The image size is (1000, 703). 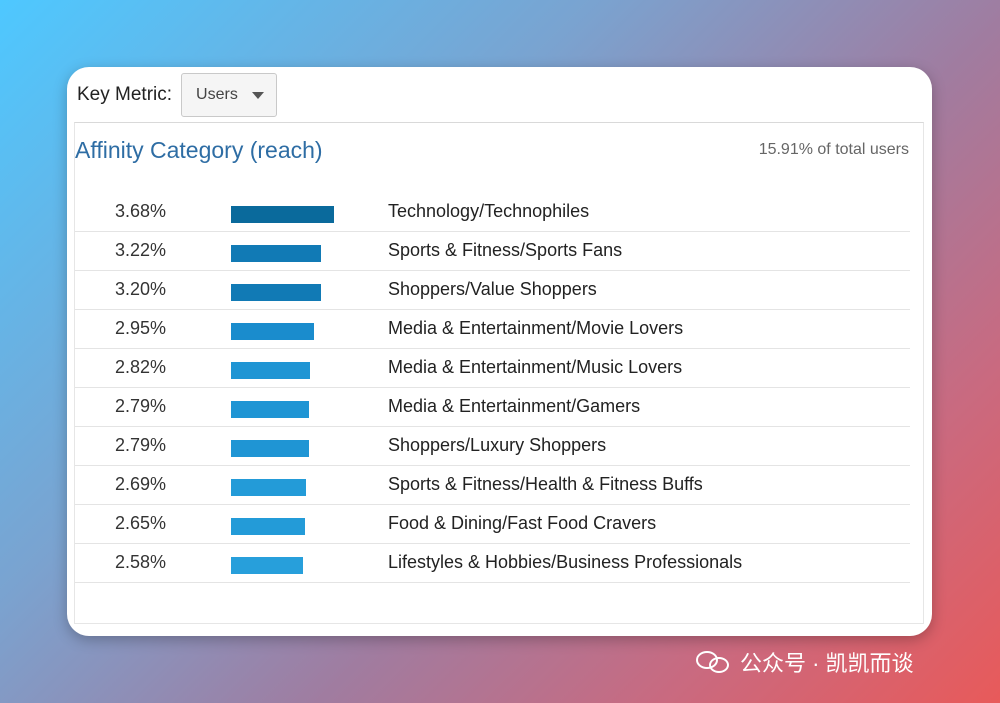 What do you see at coordinates (141, 211) in the screenshot?
I see `percent-value: 3.68%` at bounding box center [141, 211].